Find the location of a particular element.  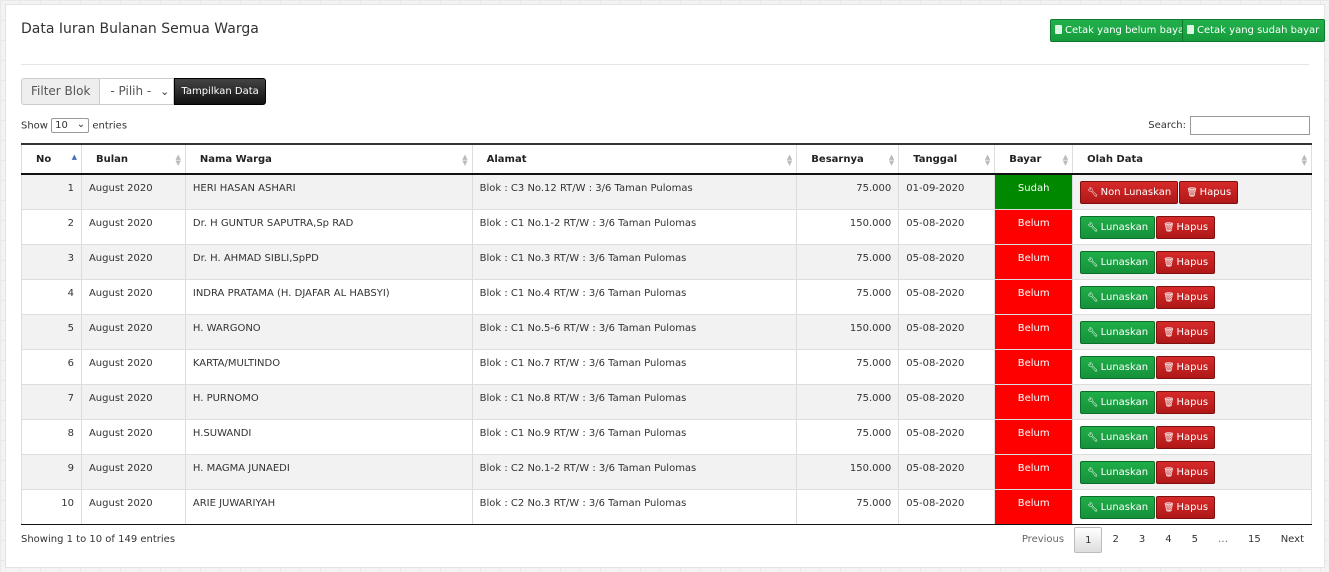

cell-no: 8 is located at coordinates (51, 436).